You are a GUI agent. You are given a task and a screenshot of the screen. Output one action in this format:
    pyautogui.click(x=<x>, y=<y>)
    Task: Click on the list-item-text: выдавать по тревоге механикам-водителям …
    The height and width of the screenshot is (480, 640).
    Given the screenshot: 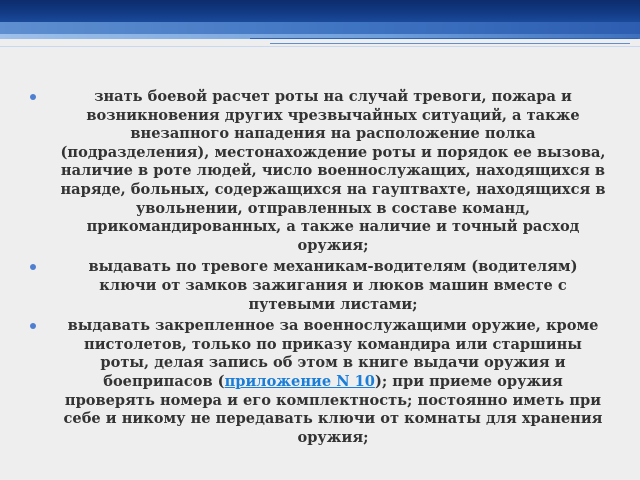 What is the action you would take?
    pyautogui.click(x=333, y=285)
    